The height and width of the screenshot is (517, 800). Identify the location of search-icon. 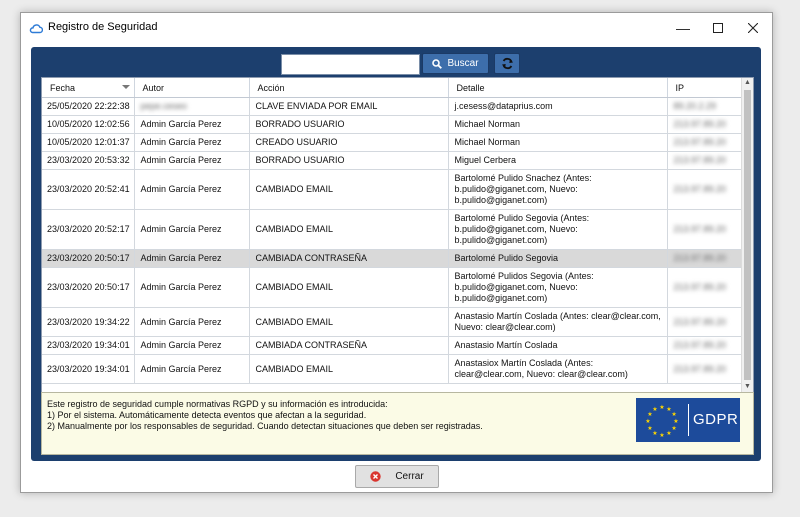
(437, 63).